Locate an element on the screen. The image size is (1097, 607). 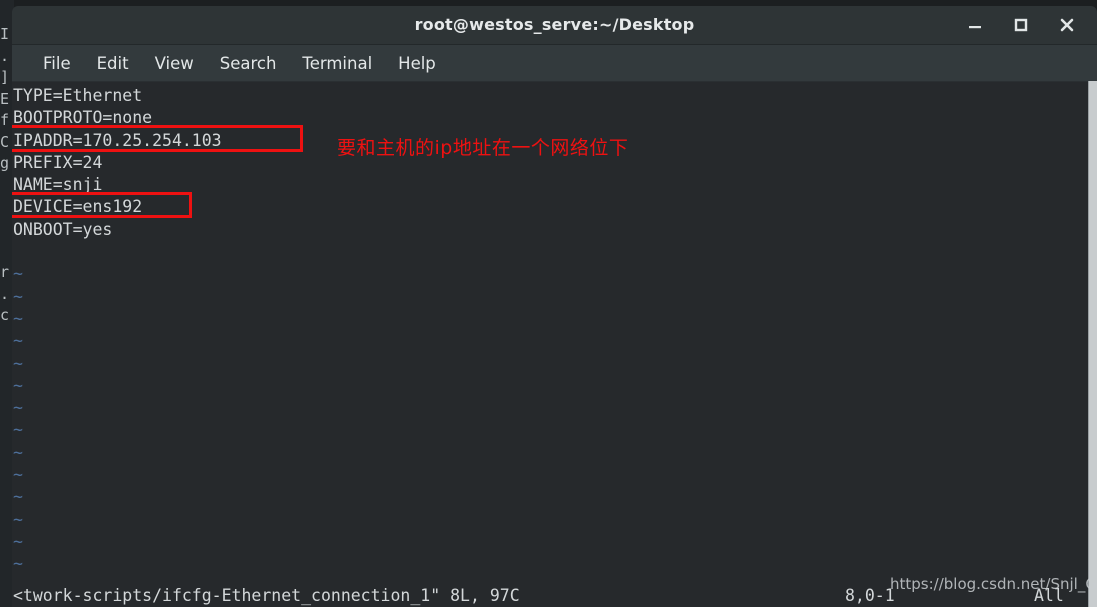
annotation-note: 要和主机的ip地址在一个网络位下 is located at coordinates (483, 148).